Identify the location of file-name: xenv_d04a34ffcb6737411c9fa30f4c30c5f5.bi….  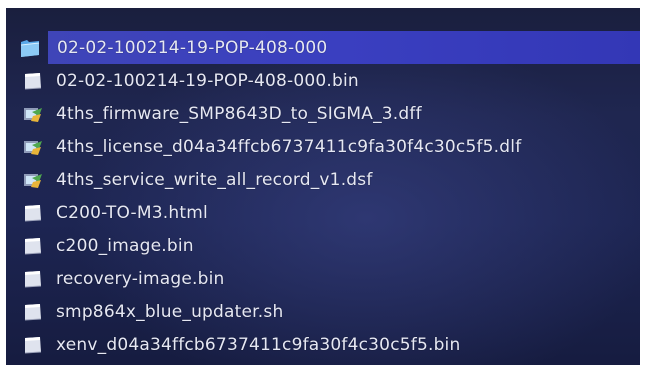
(258, 344).